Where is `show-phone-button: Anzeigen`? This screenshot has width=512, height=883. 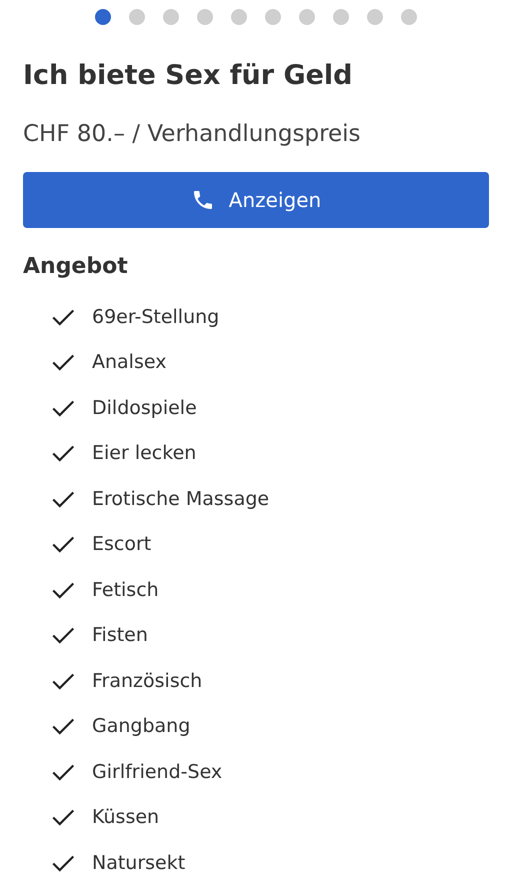
show-phone-button: Anzeigen is located at coordinates (256, 200).